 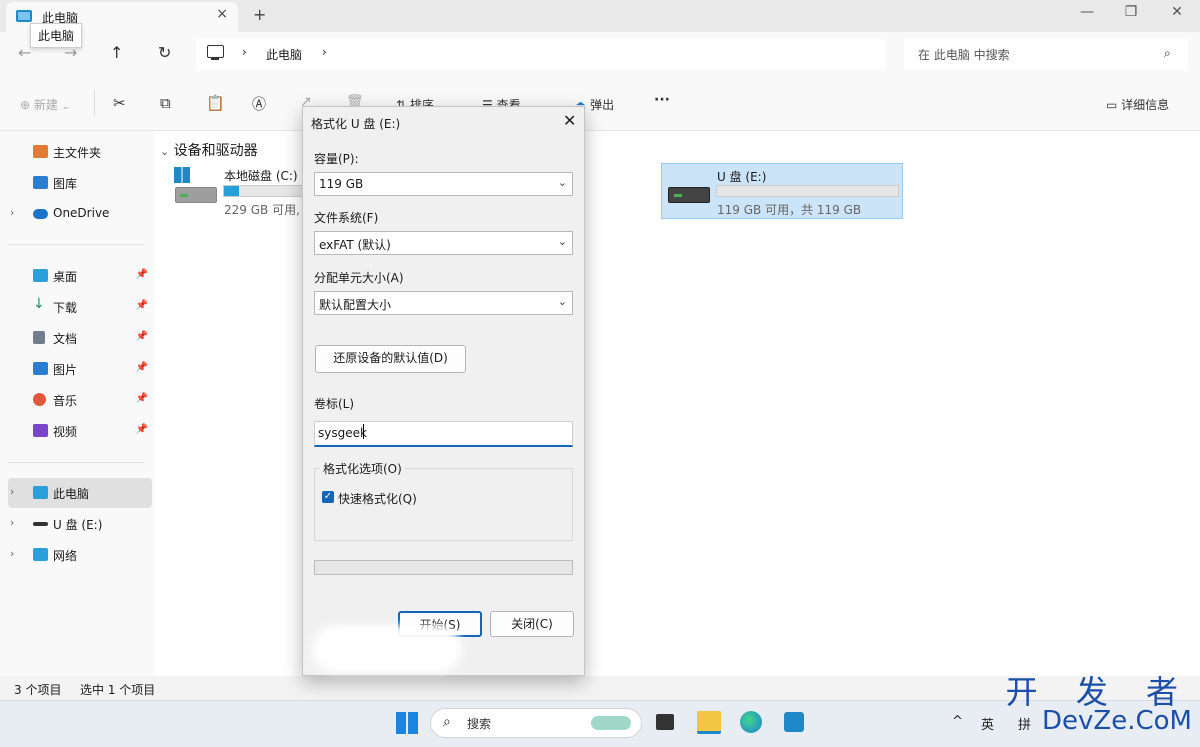 What do you see at coordinates (377, 498) in the screenshot?
I see `quick-format-label: 快速格式化(Q)` at bounding box center [377, 498].